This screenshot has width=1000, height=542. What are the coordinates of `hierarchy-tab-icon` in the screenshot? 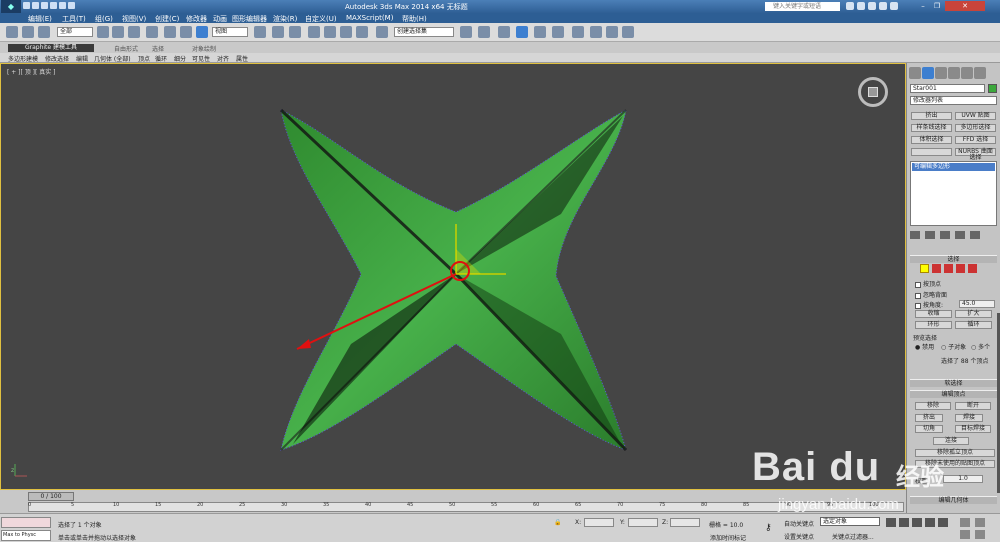 It's located at (941, 73).